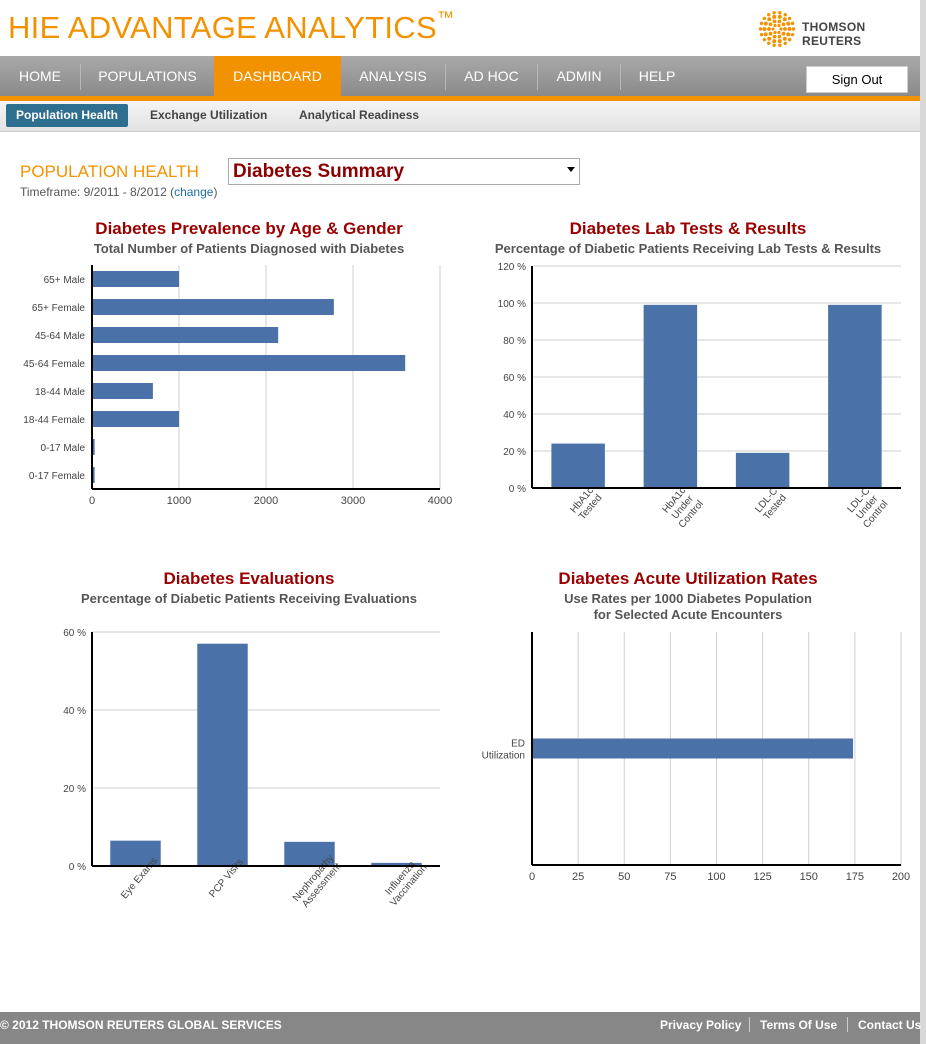 The image size is (926, 1044). Describe the element at coordinates (578, 877) in the screenshot. I see `chart4-x-tick: 25` at that location.